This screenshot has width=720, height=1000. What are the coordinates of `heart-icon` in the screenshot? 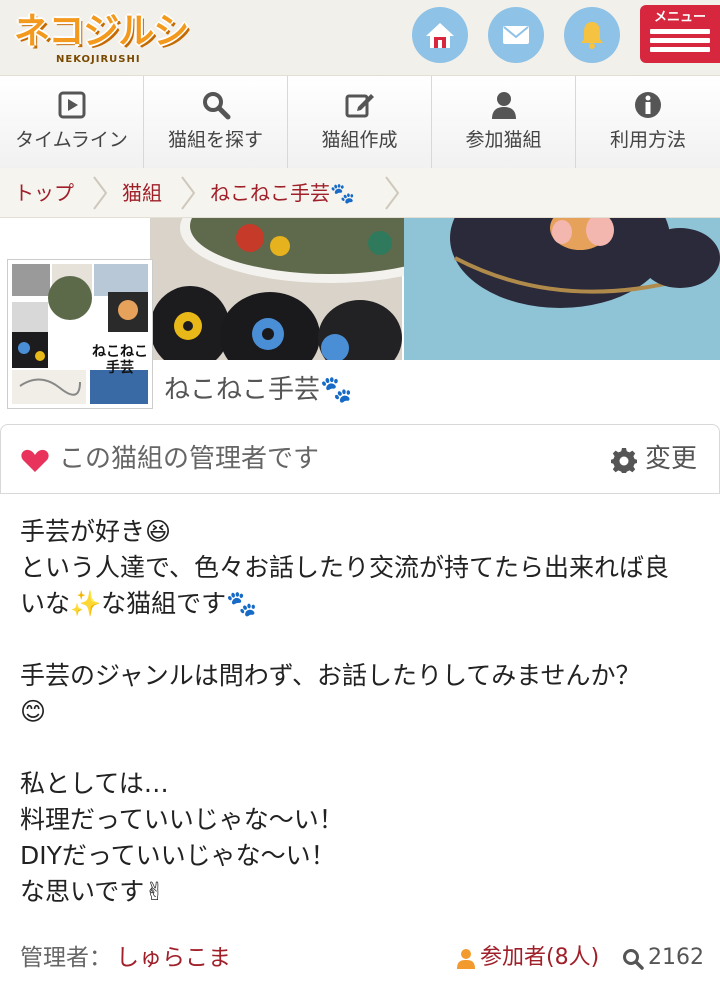 It's located at (35, 460).